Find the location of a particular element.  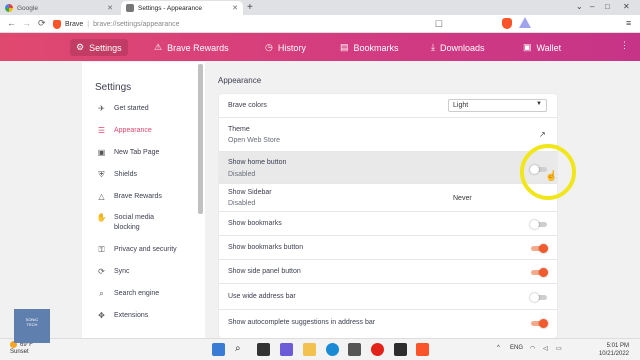

brave-rewards-icon is located at coordinates (525, 22).